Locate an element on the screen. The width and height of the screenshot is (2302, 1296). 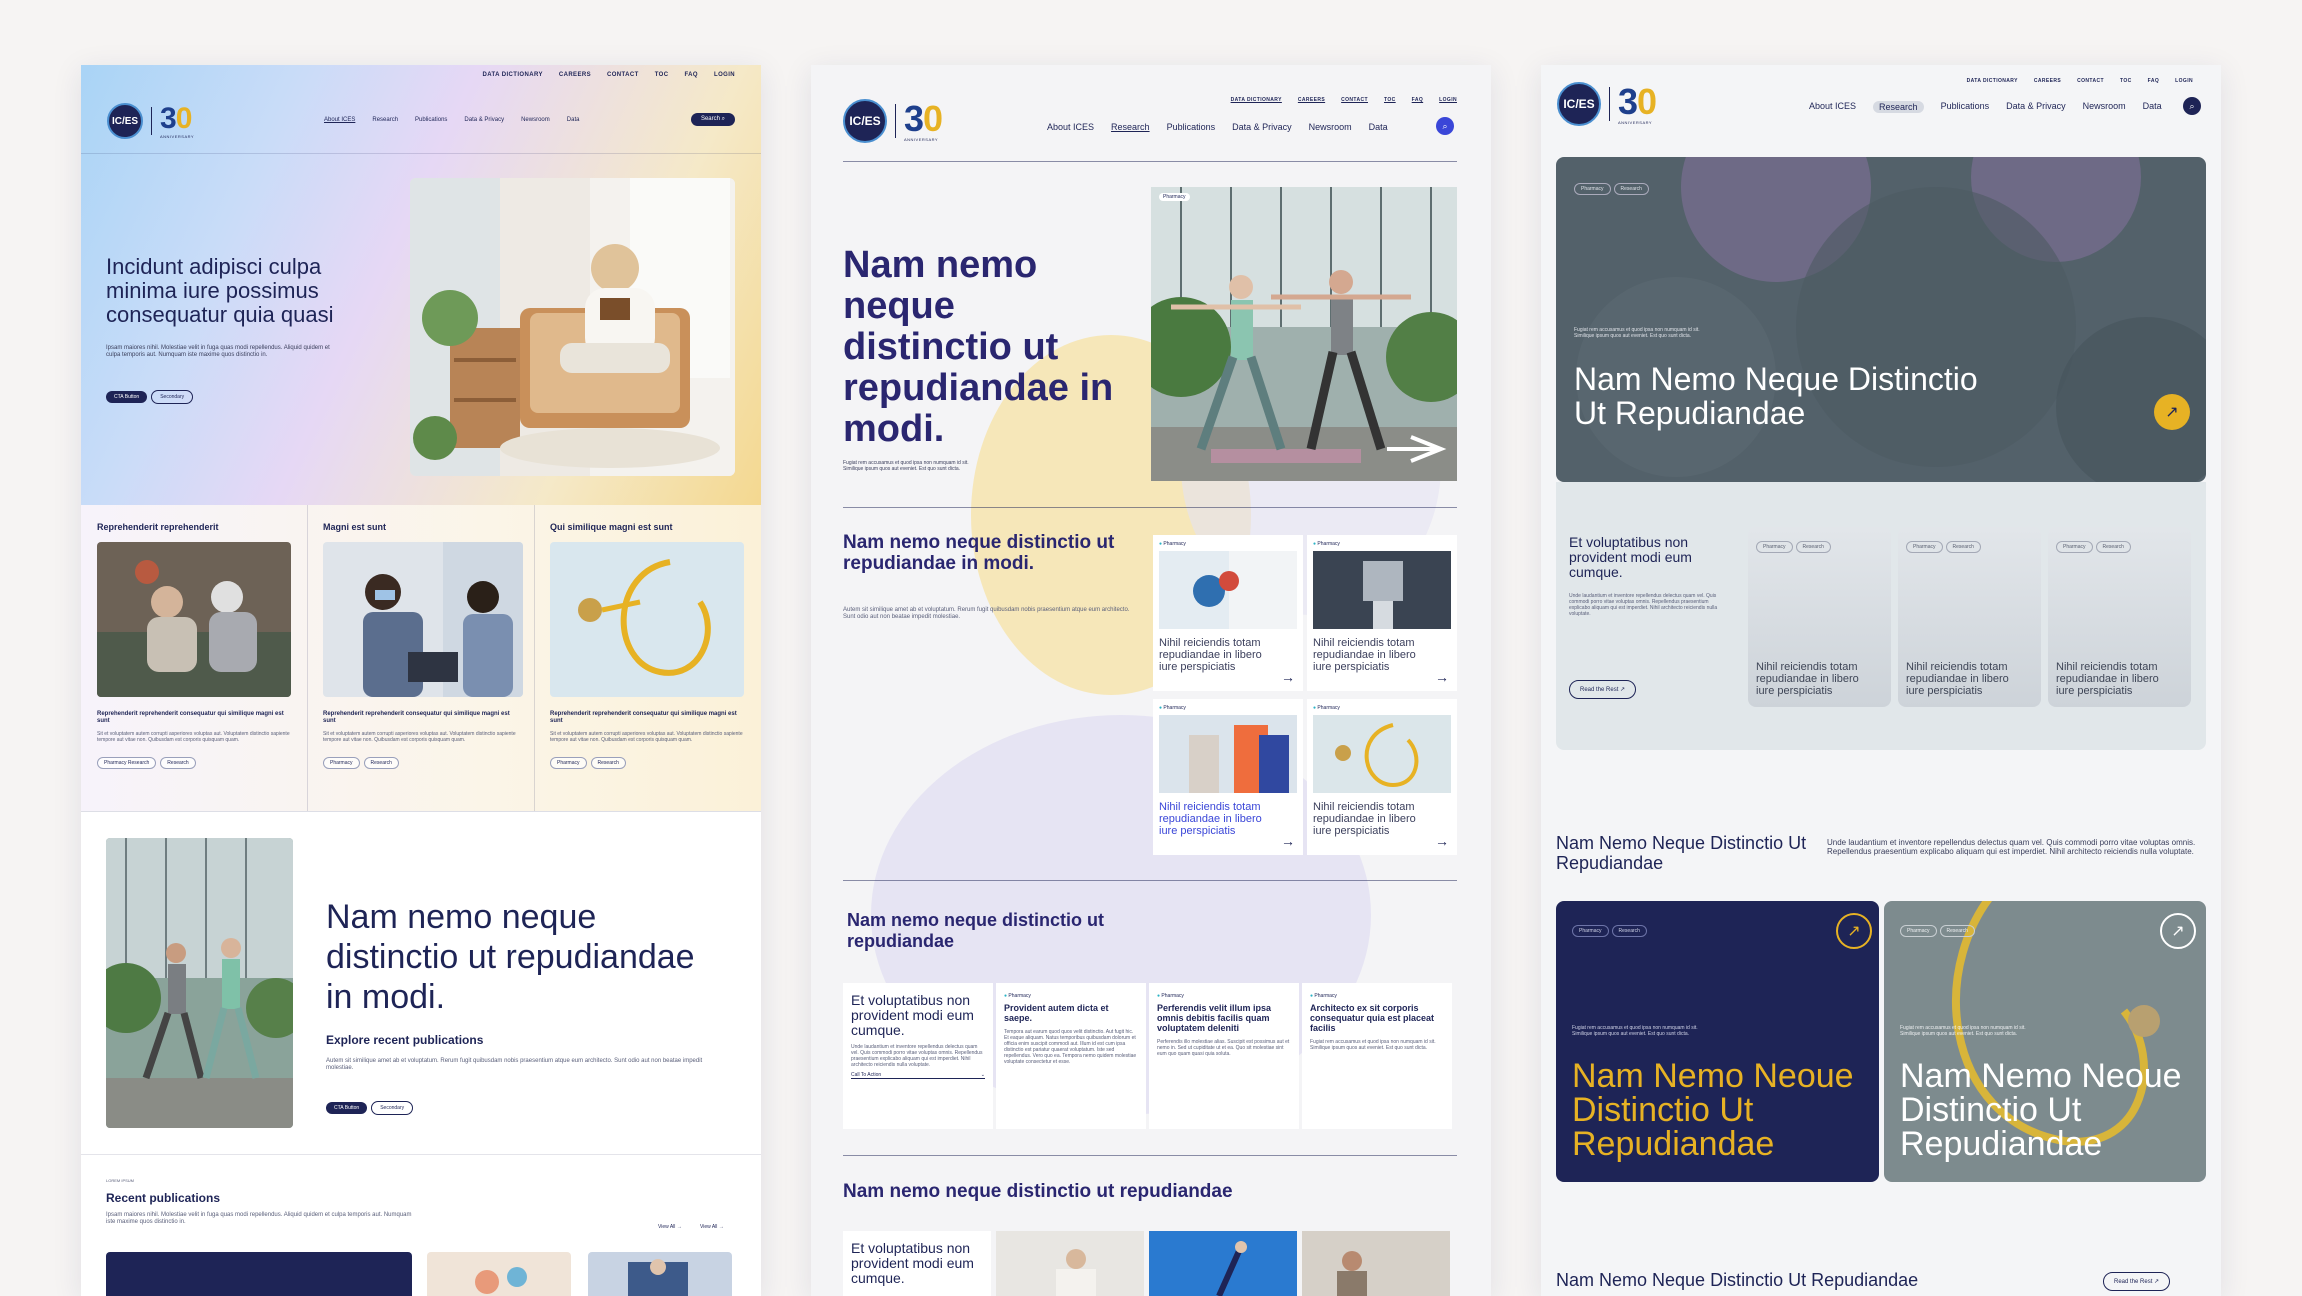
util-data-dictionary: DATA DICTIONARY is located at coordinates (513, 75).